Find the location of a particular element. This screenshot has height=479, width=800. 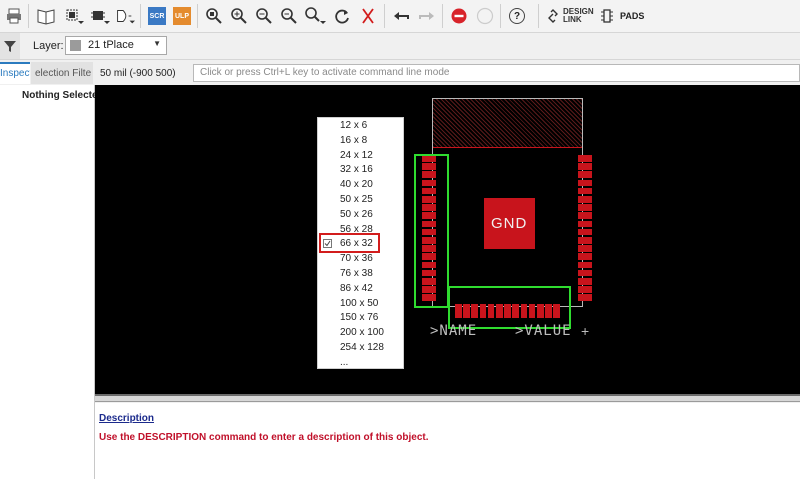

menu-item: 50 x 26 is located at coordinates (356, 214).